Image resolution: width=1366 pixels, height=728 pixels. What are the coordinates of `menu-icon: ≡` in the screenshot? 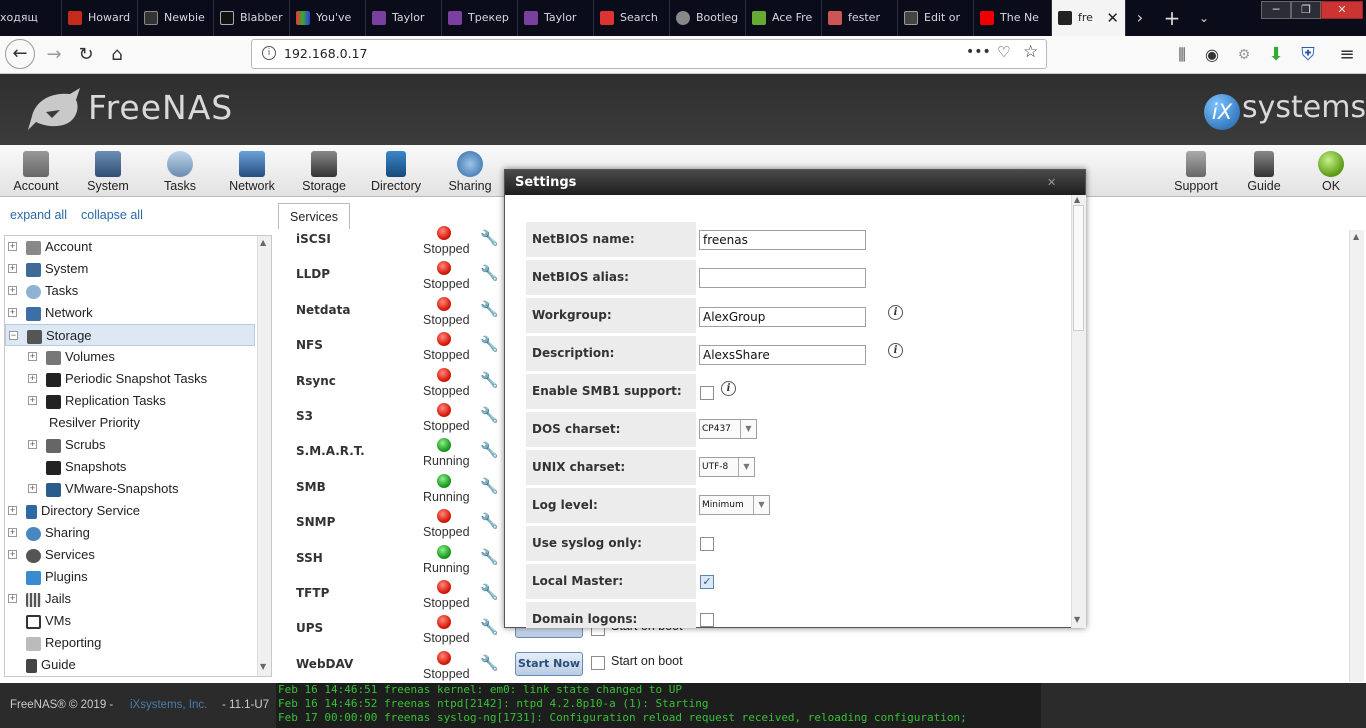 It's located at (1347, 55).